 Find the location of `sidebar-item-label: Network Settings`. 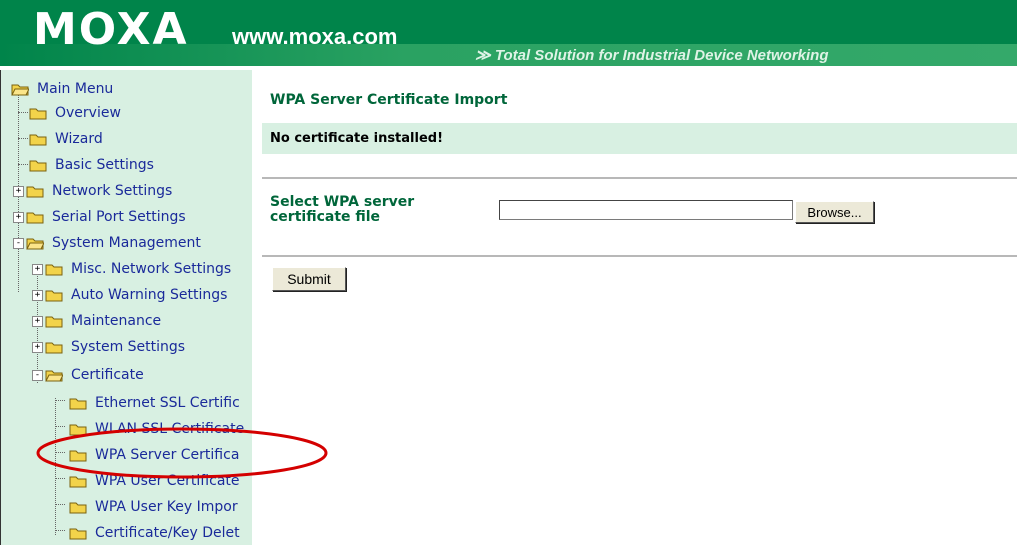

sidebar-item-label: Network Settings is located at coordinates (112, 191).